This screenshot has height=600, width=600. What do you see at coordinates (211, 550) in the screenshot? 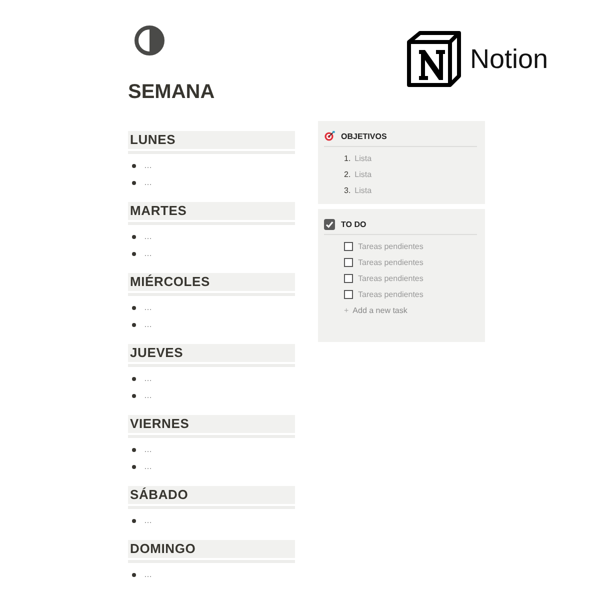
I see `day-heading: DOMINGO` at bounding box center [211, 550].